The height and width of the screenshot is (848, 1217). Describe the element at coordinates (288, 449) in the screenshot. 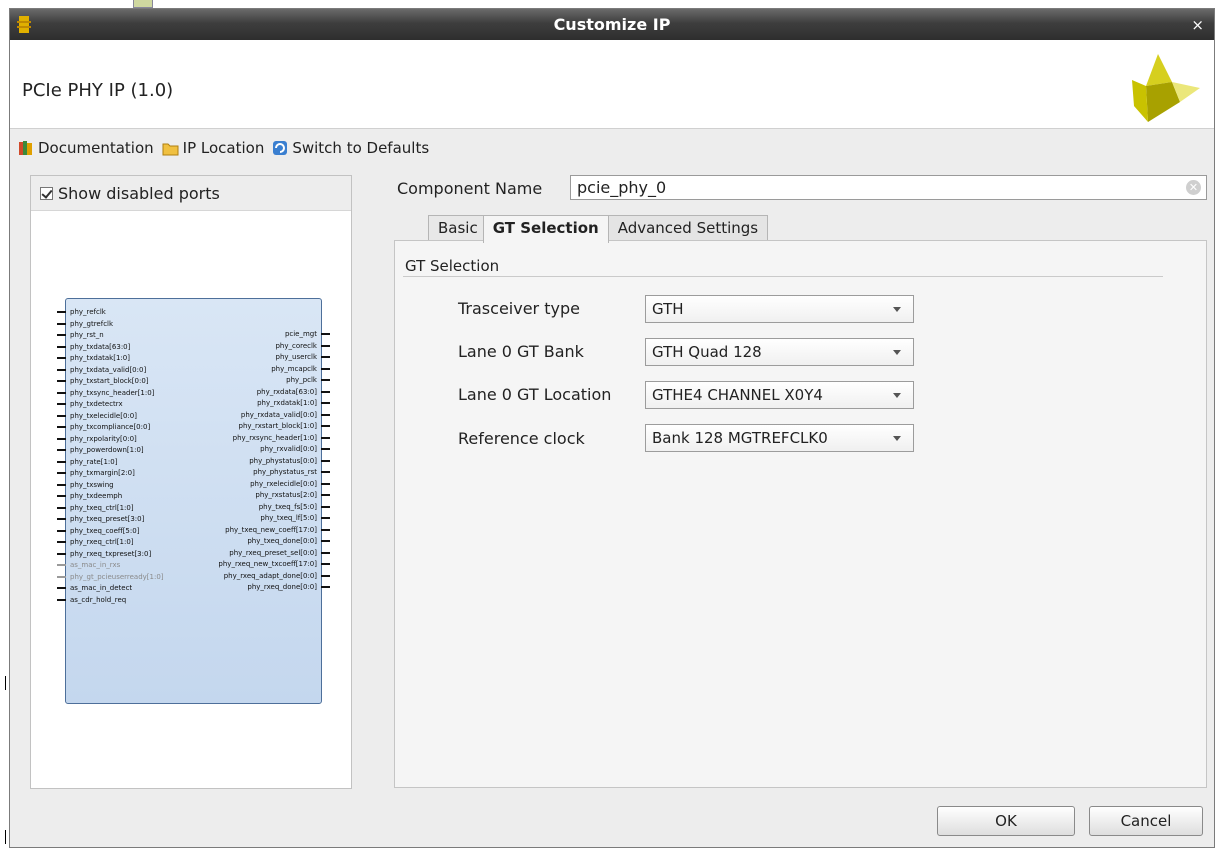

I see `port-label: phy_rxvalid[0:0]` at that location.